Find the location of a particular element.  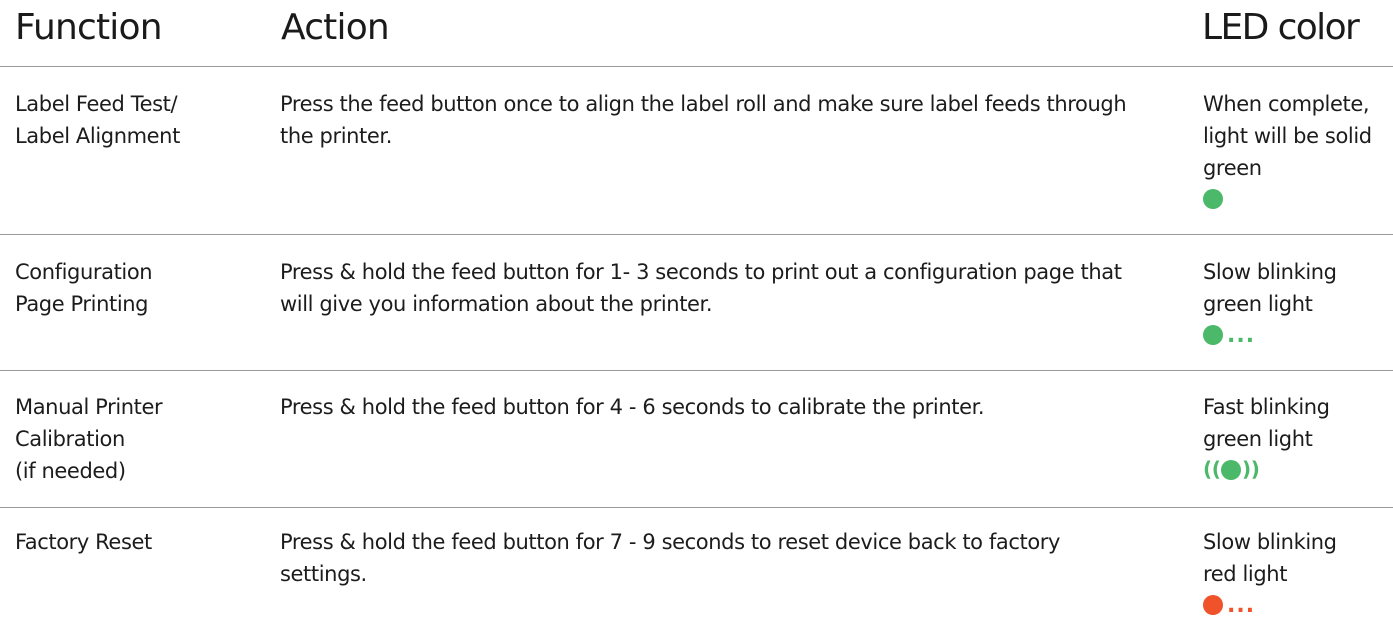

function-cell: Label Feed Test/ Label Alignment is located at coordinates (97, 120).